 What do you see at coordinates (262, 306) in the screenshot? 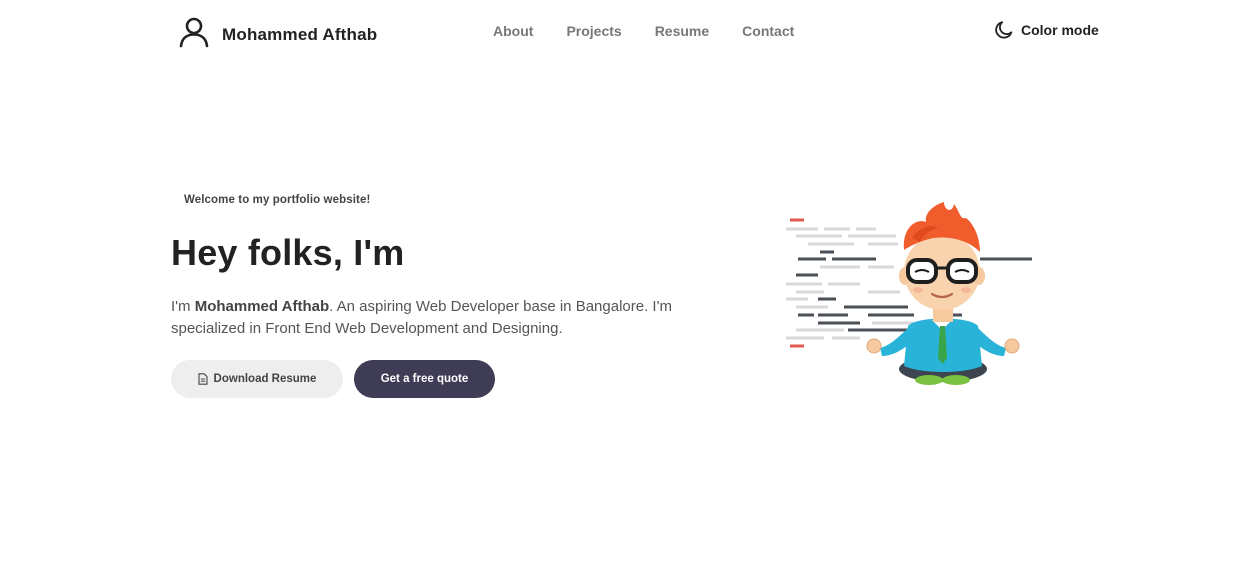
I see `intro-name: Mohammed Afthab` at bounding box center [262, 306].